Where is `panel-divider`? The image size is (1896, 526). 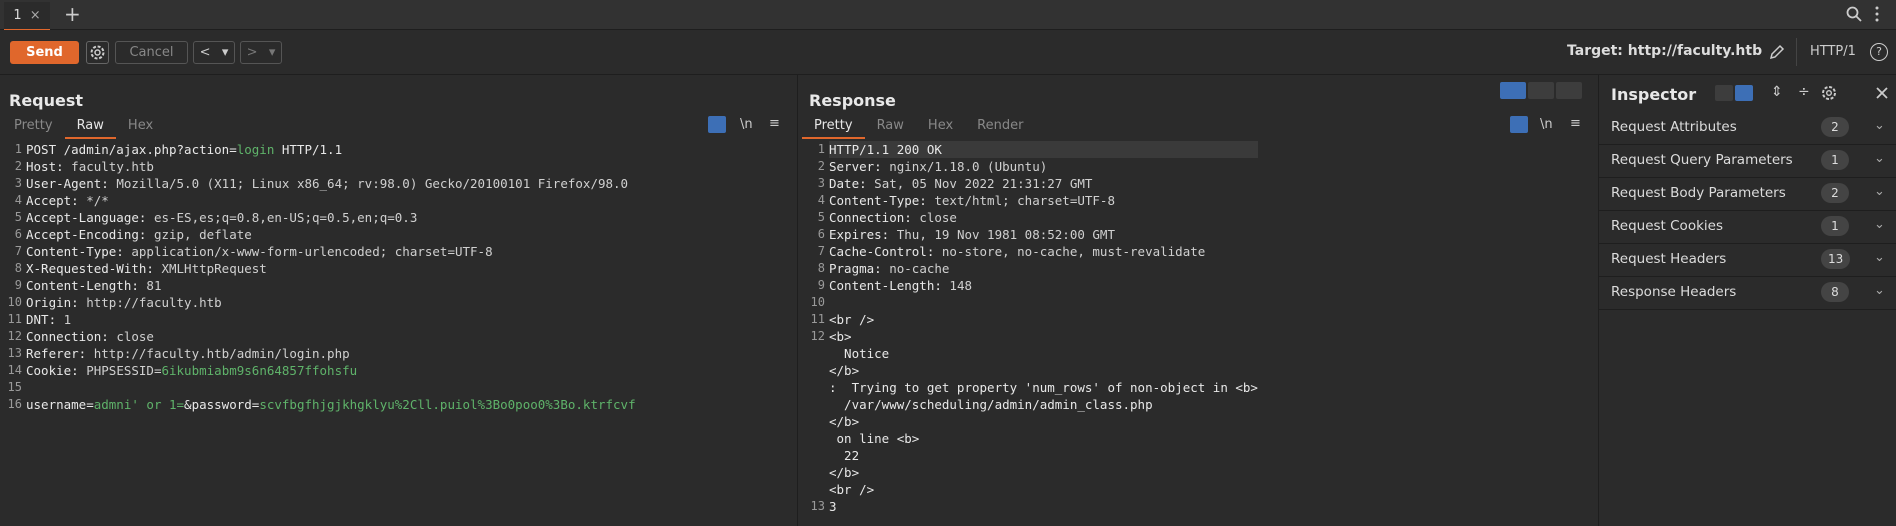
panel-divider is located at coordinates (797, 300).